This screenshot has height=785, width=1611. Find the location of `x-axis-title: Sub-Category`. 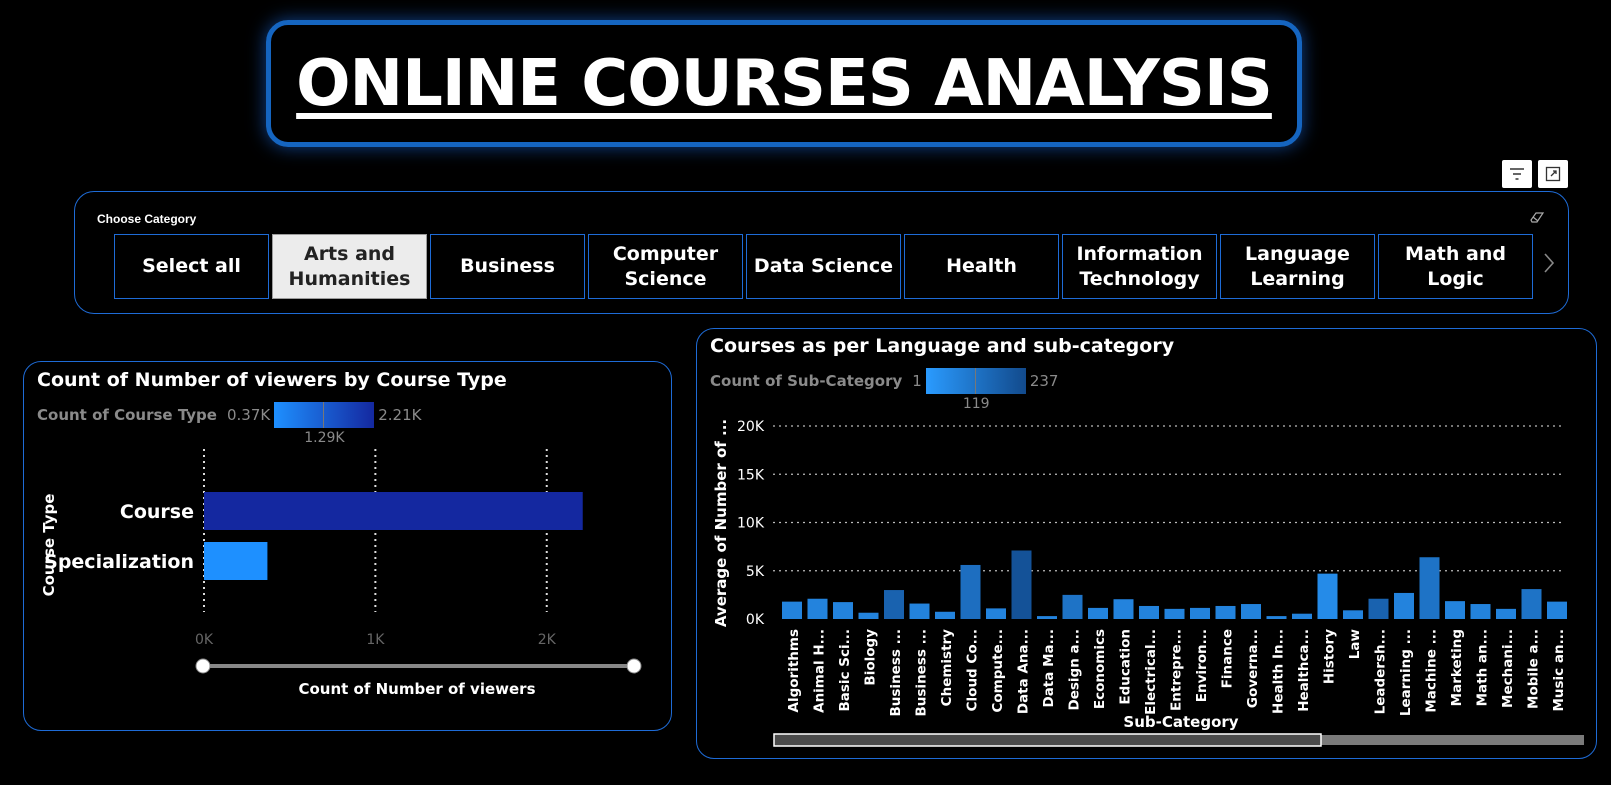

x-axis-title: Sub-Category is located at coordinates (1180, 722).